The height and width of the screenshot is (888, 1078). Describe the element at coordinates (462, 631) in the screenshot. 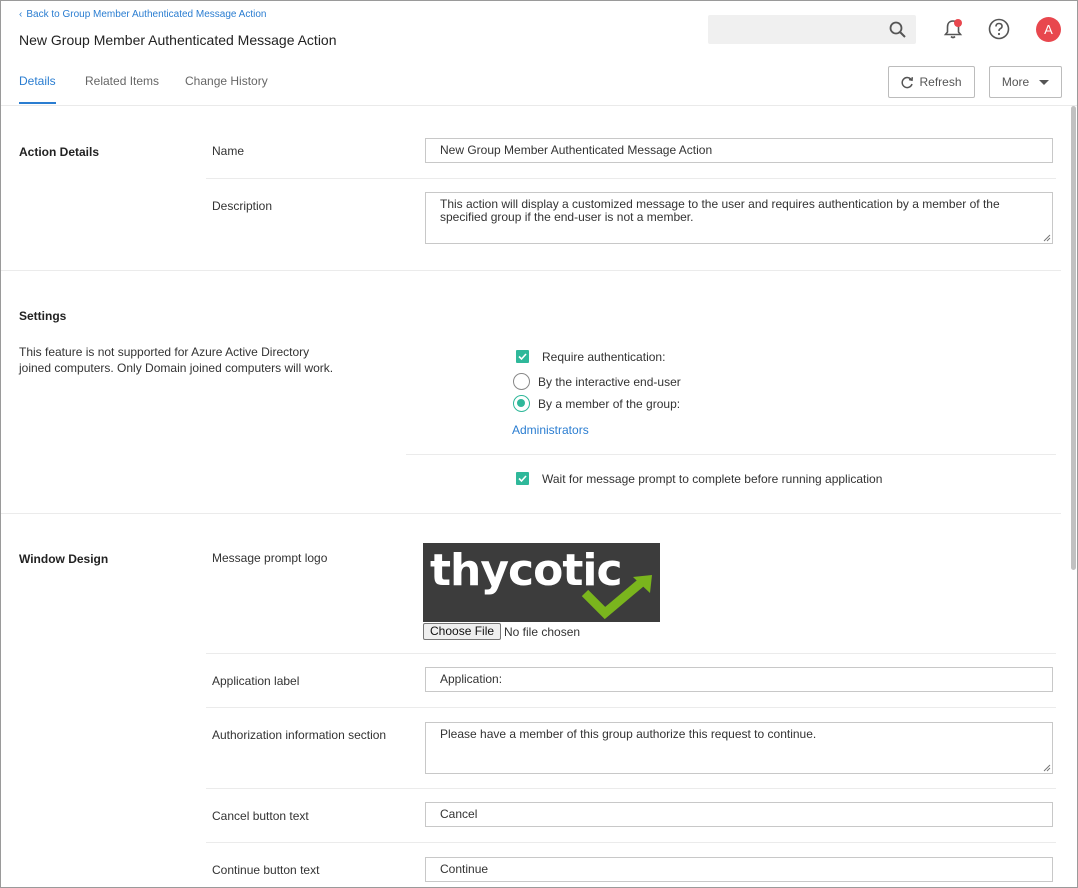

I see `choose-file-button: Choose File` at that location.